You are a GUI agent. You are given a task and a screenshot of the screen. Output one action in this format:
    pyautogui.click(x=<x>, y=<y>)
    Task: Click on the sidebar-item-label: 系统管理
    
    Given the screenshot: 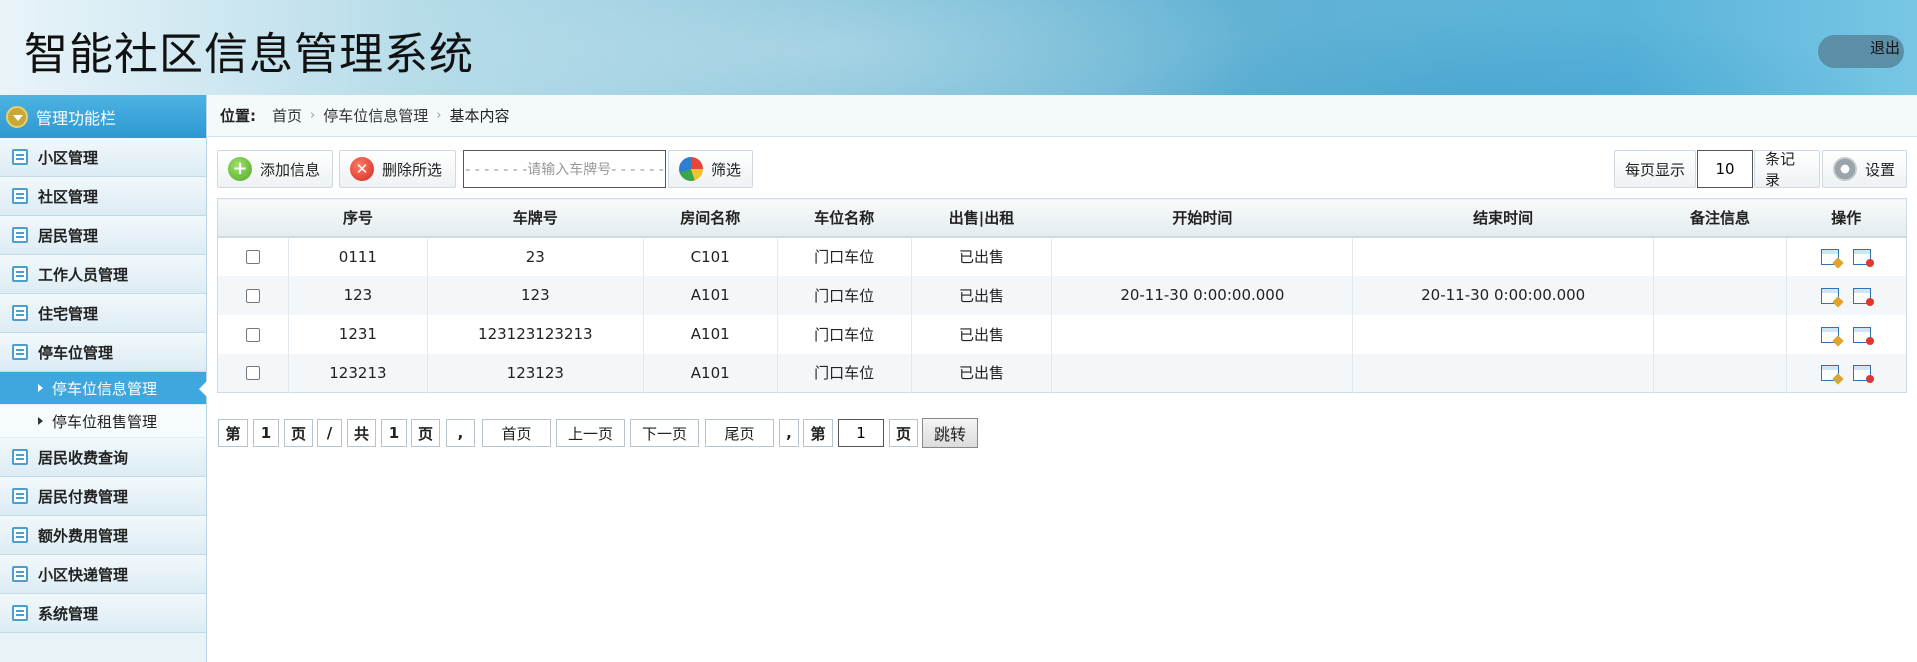 What is the action you would take?
    pyautogui.click(x=68, y=613)
    